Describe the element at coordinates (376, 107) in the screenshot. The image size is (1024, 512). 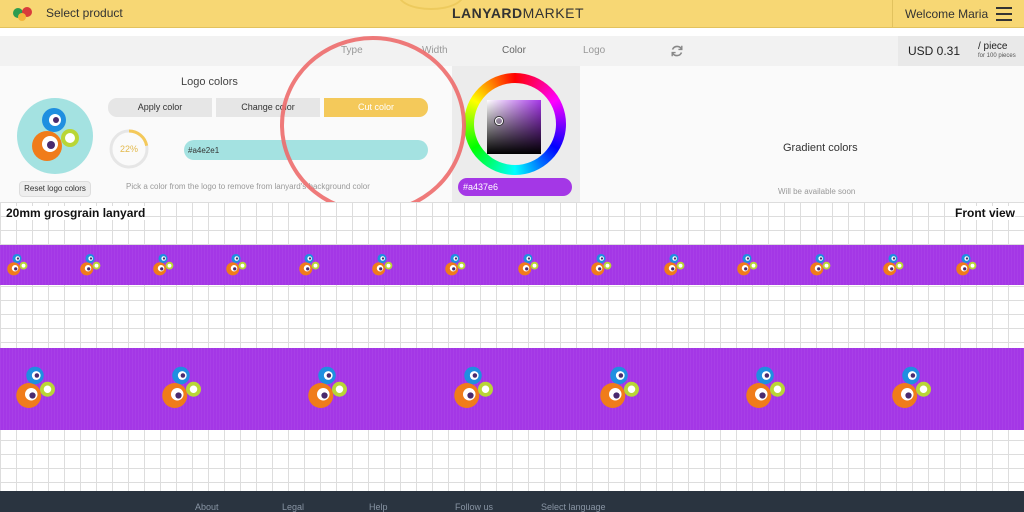
I see `cut-color-button: Cut color` at that location.